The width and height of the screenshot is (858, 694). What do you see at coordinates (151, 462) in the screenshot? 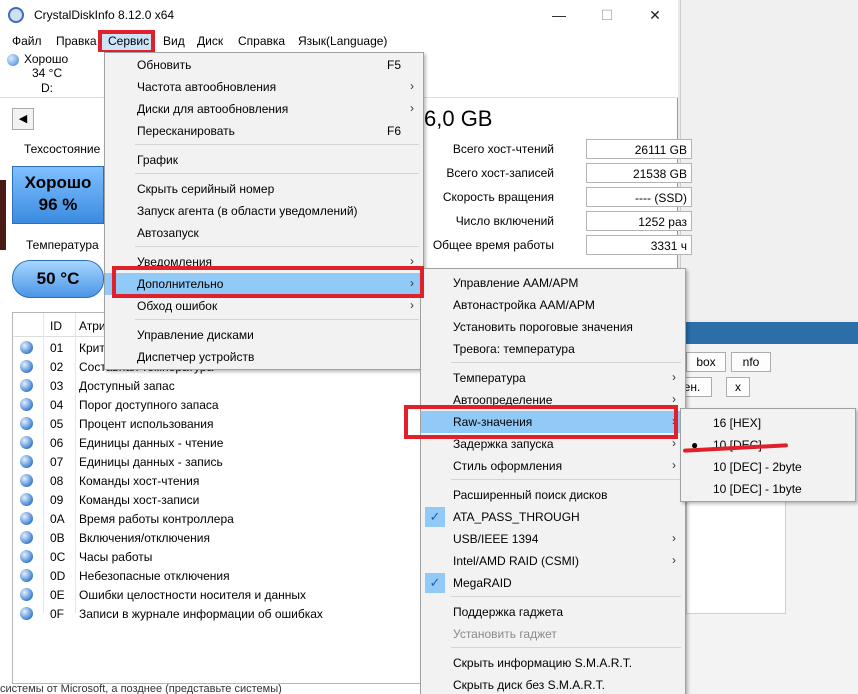
I see `attr-name: Единицы данных - запись` at bounding box center [151, 462].